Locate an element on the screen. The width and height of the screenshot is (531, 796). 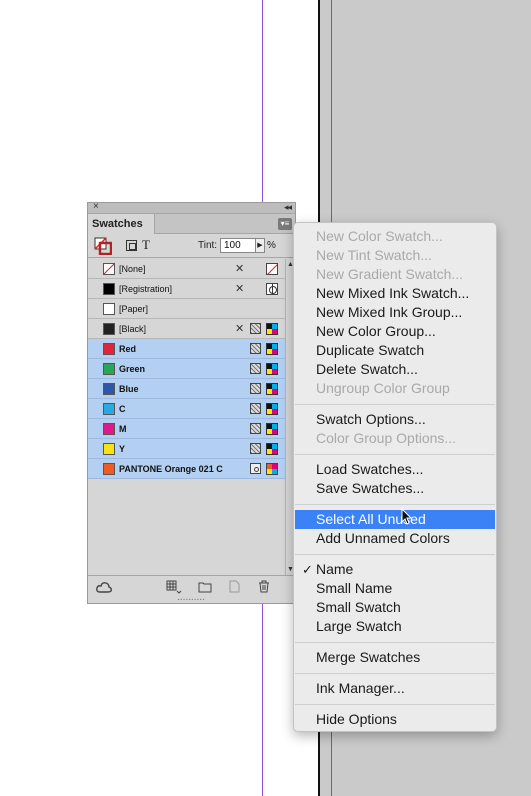
trash-icon is located at coordinates (264, 586).